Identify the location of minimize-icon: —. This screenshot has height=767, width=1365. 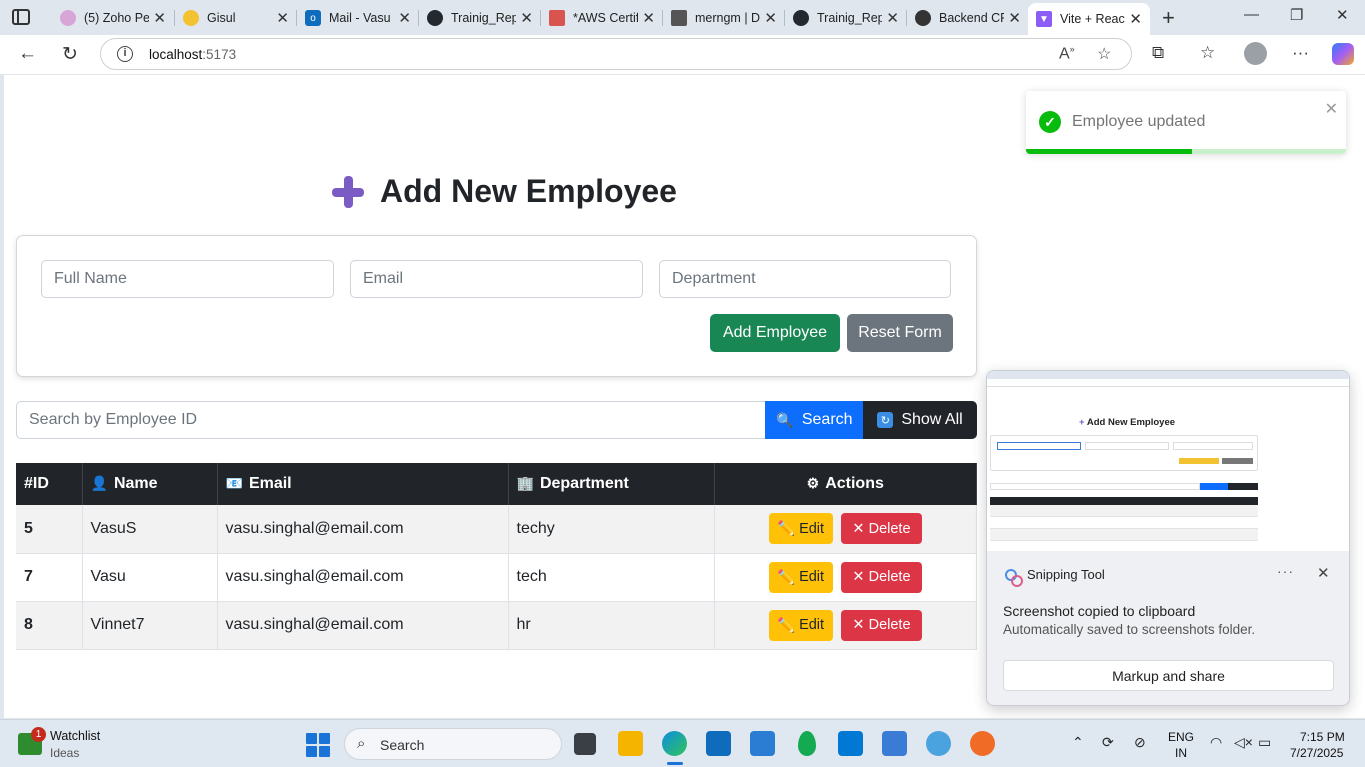
(1251, 14).